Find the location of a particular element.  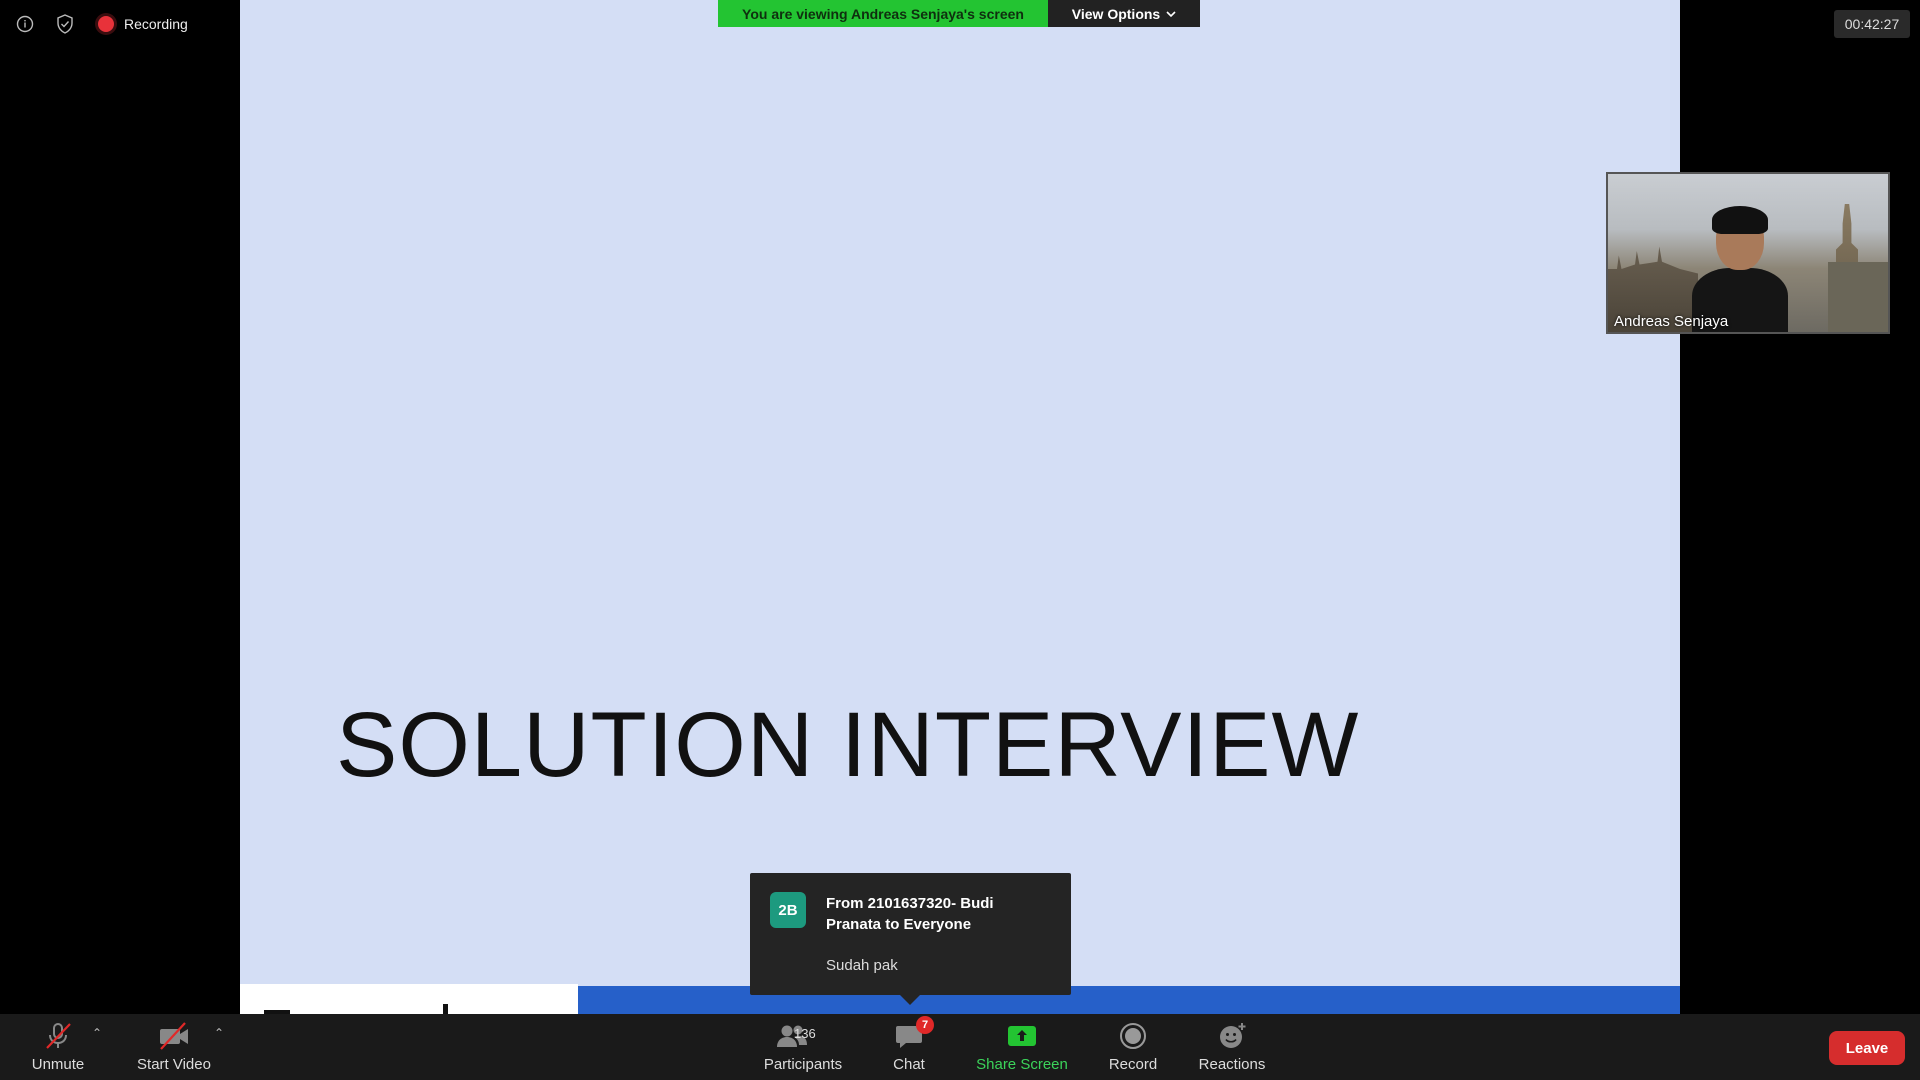

meeting-indicators: Recording is located at coordinates (101, 24).